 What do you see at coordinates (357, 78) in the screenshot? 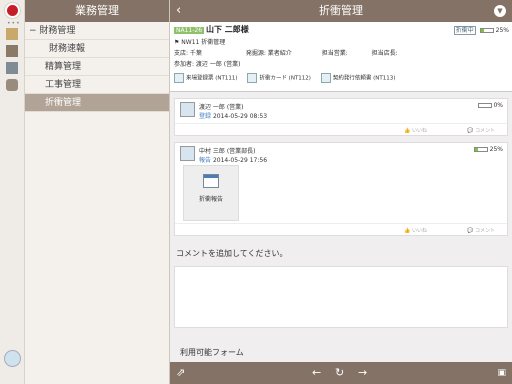
I see `doc-button-contract: 契約発行依頼書 (NT113)` at bounding box center [357, 78].